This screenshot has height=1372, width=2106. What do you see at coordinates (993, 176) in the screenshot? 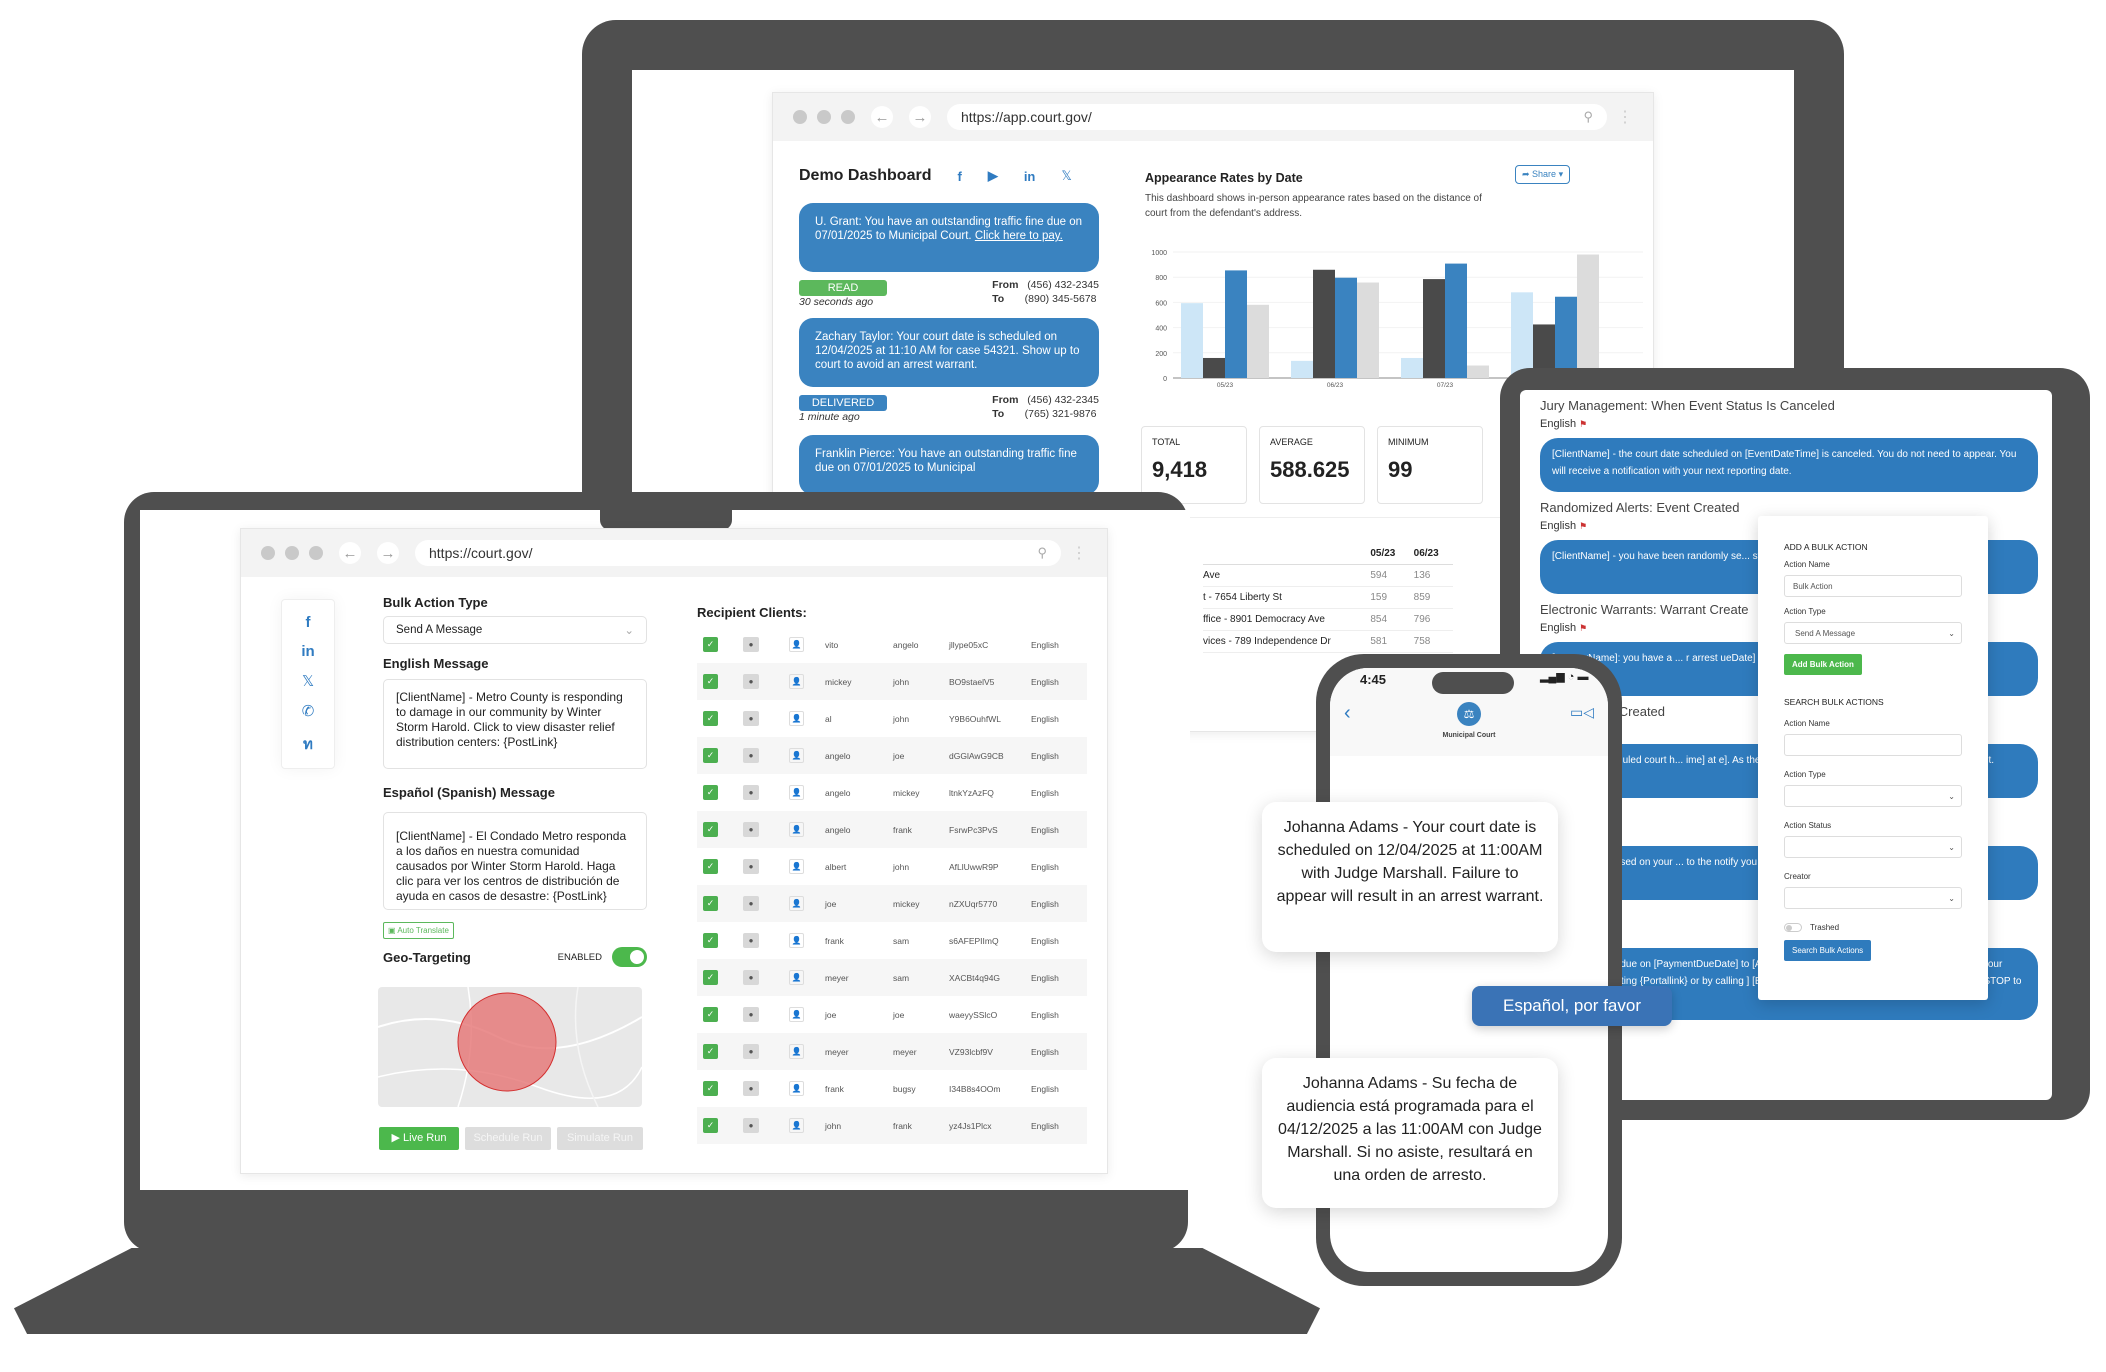
I see `youtube-icon: ▶` at bounding box center [993, 176].